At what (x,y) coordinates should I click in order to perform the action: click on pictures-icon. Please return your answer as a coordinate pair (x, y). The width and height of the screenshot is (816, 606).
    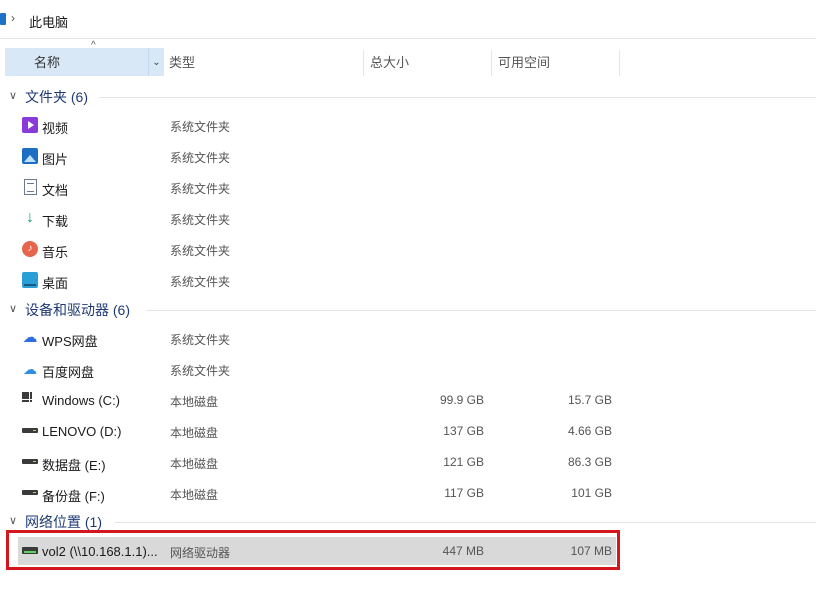
    Looking at the image, I should click on (30, 156).